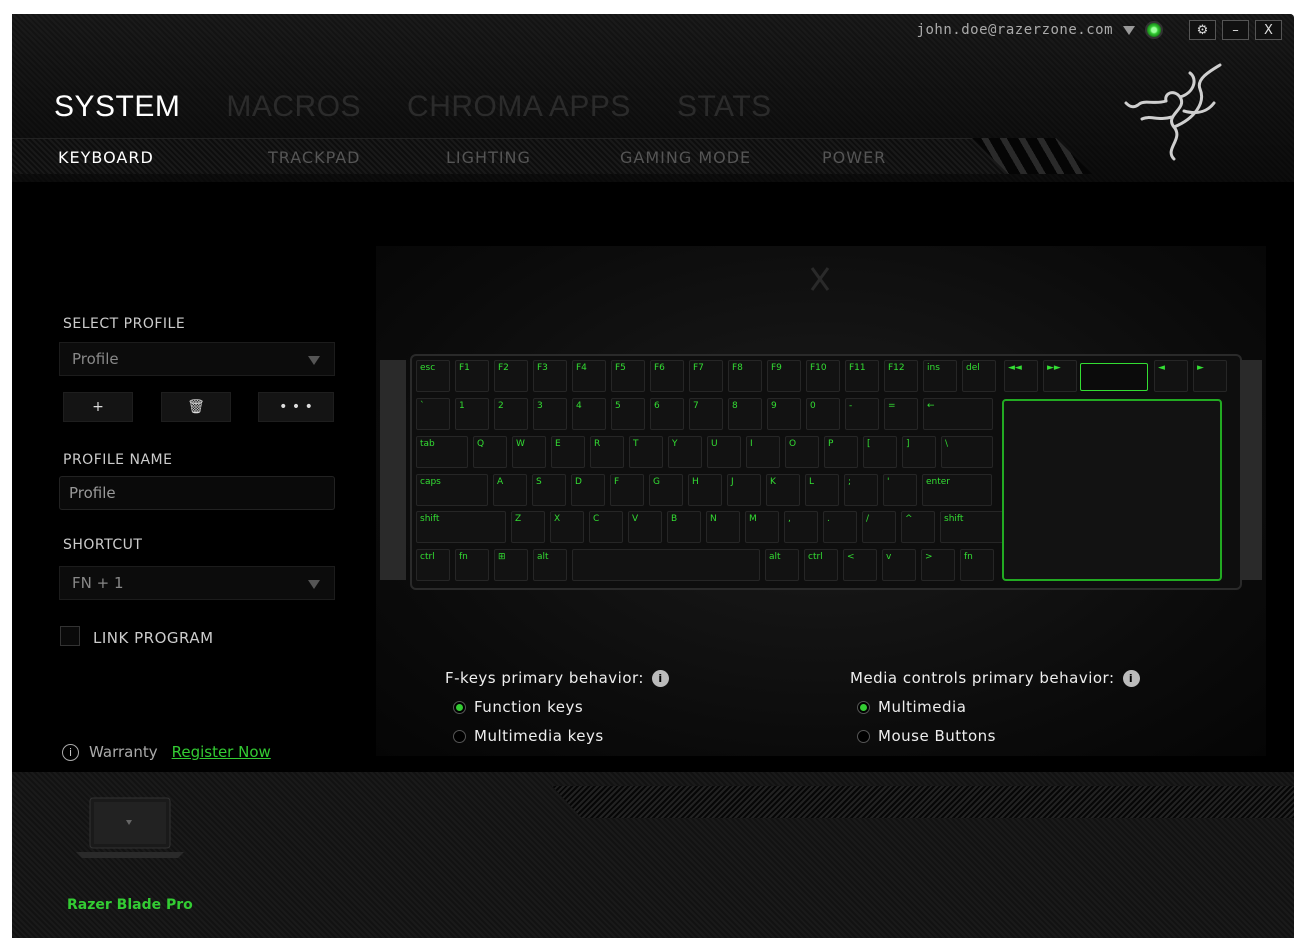 The image size is (1296, 940). I want to click on tab-stats: STATS, so click(724, 107).